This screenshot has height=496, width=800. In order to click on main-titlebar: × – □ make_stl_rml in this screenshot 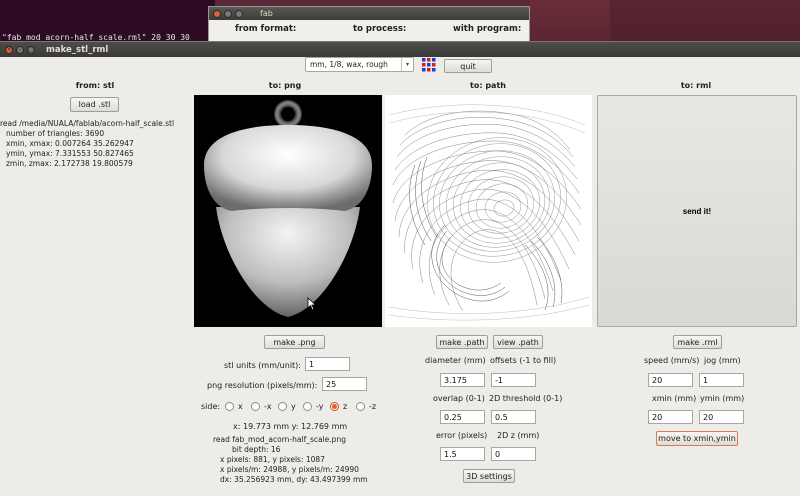, I will do `click(400, 49)`.